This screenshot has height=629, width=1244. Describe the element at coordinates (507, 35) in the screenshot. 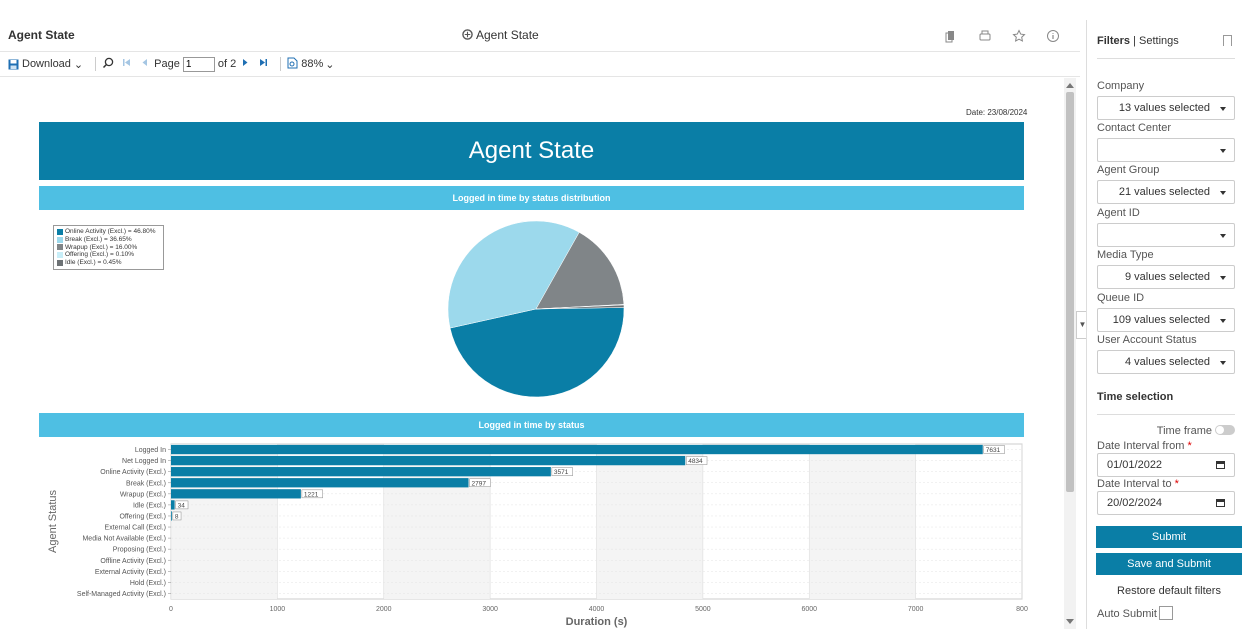

I see `report-title-text: Agent State` at that location.